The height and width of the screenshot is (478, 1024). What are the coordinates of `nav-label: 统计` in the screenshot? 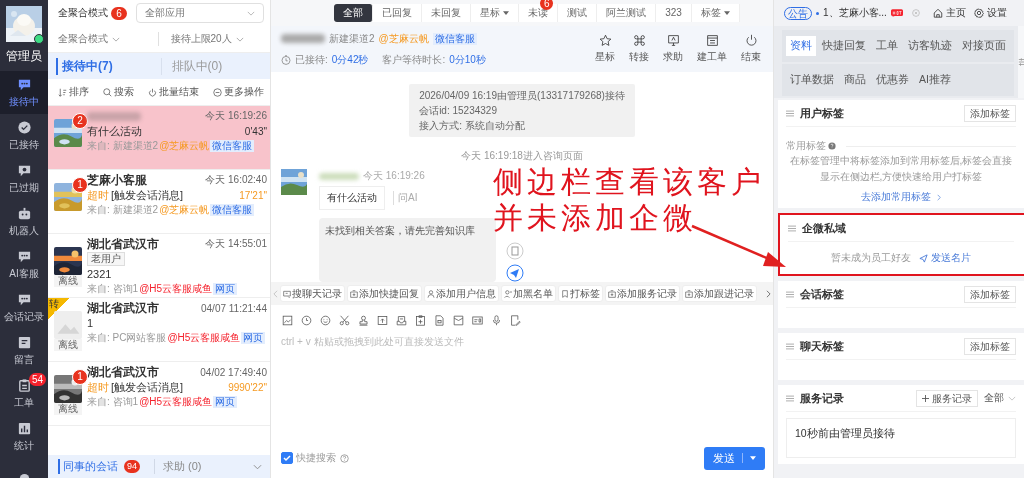 It's located at (24, 445).